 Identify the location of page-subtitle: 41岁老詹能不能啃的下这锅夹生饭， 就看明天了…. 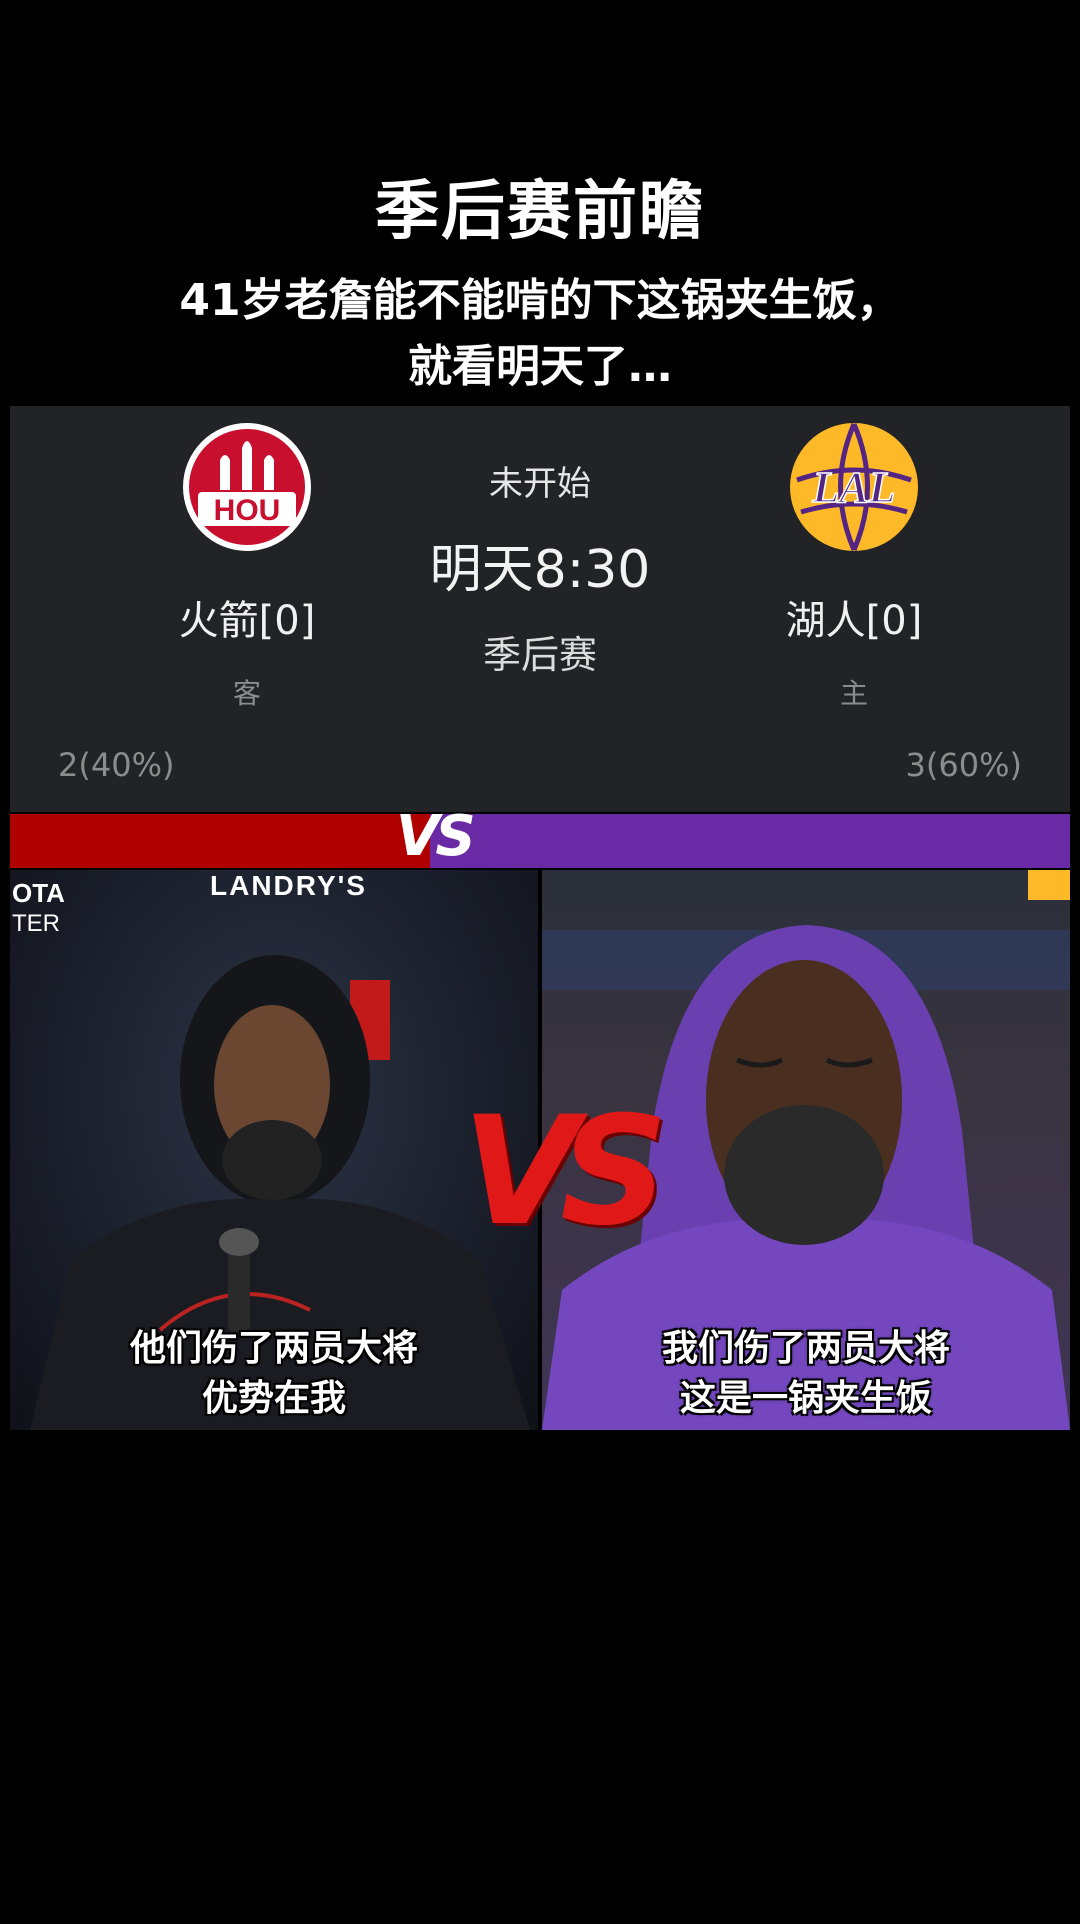
(540, 334).